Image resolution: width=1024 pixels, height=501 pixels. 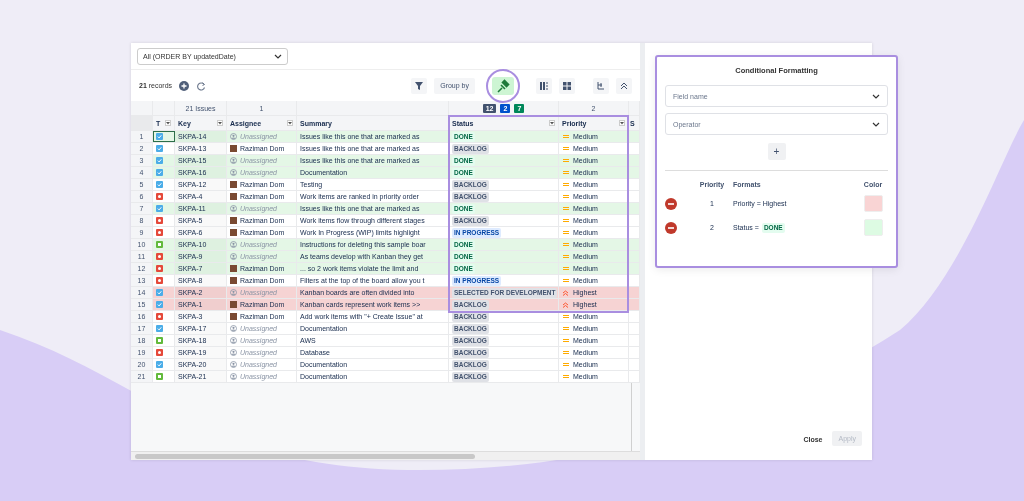 I want to click on collapse-icon, so click(x=624, y=85).